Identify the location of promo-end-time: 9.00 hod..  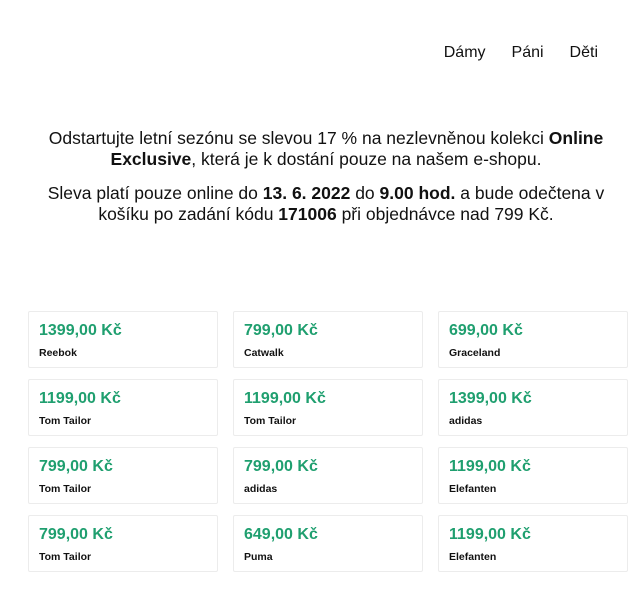
(417, 193).